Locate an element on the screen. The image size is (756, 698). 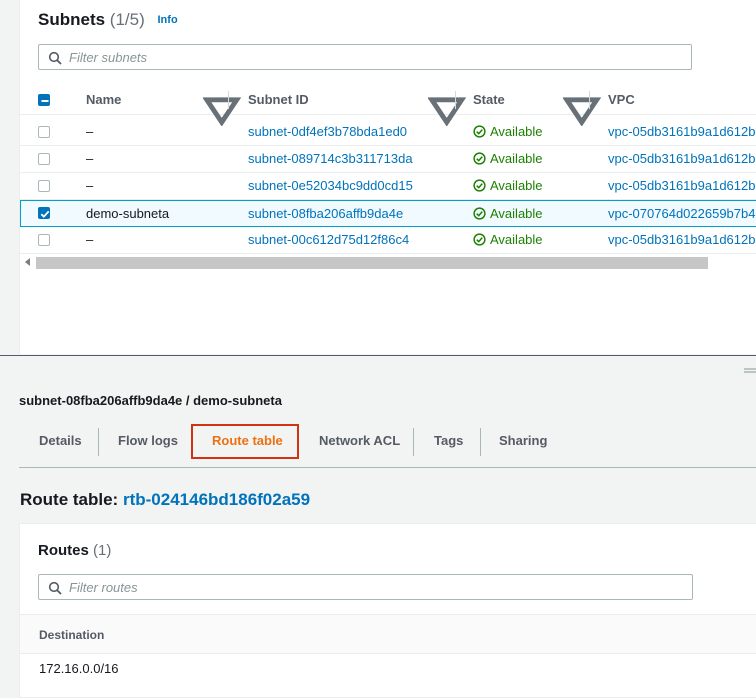
row-checkbox-checked is located at coordinates (44, 213).